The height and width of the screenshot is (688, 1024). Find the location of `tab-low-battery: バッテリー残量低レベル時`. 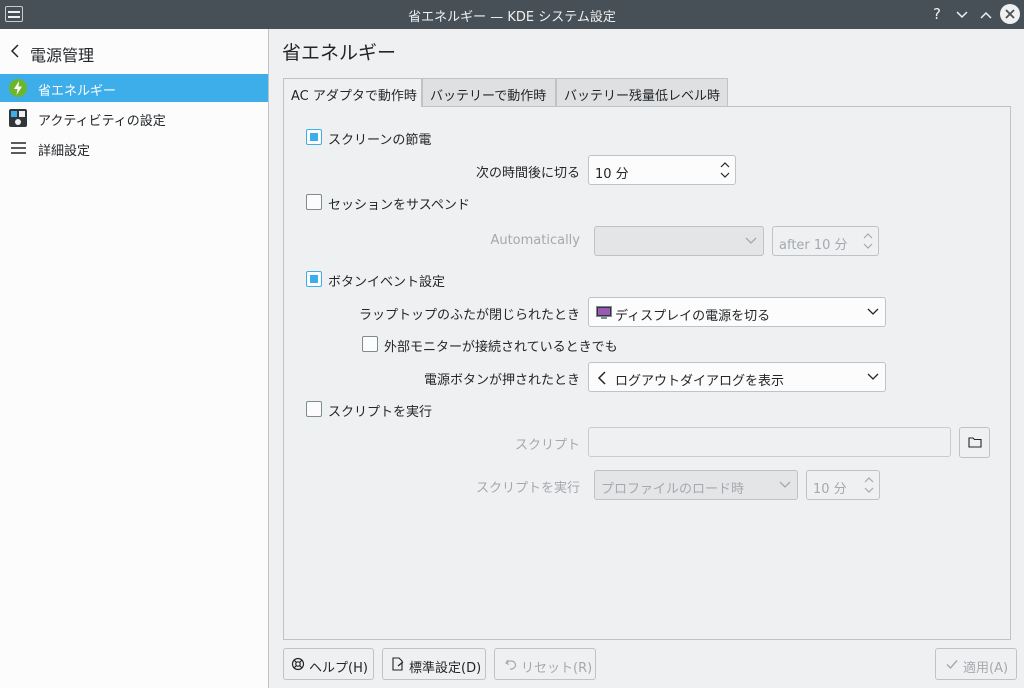

tab-low-battery: バッテリー残量低レベル時 is located at coordinates (642, 92).